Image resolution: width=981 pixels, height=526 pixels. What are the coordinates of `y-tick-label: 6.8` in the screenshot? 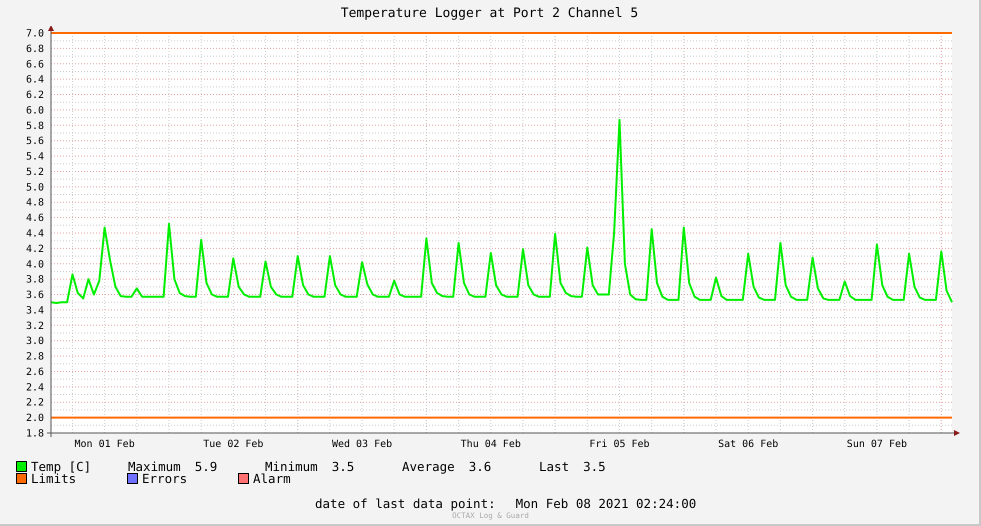 It's located at (35, 49).